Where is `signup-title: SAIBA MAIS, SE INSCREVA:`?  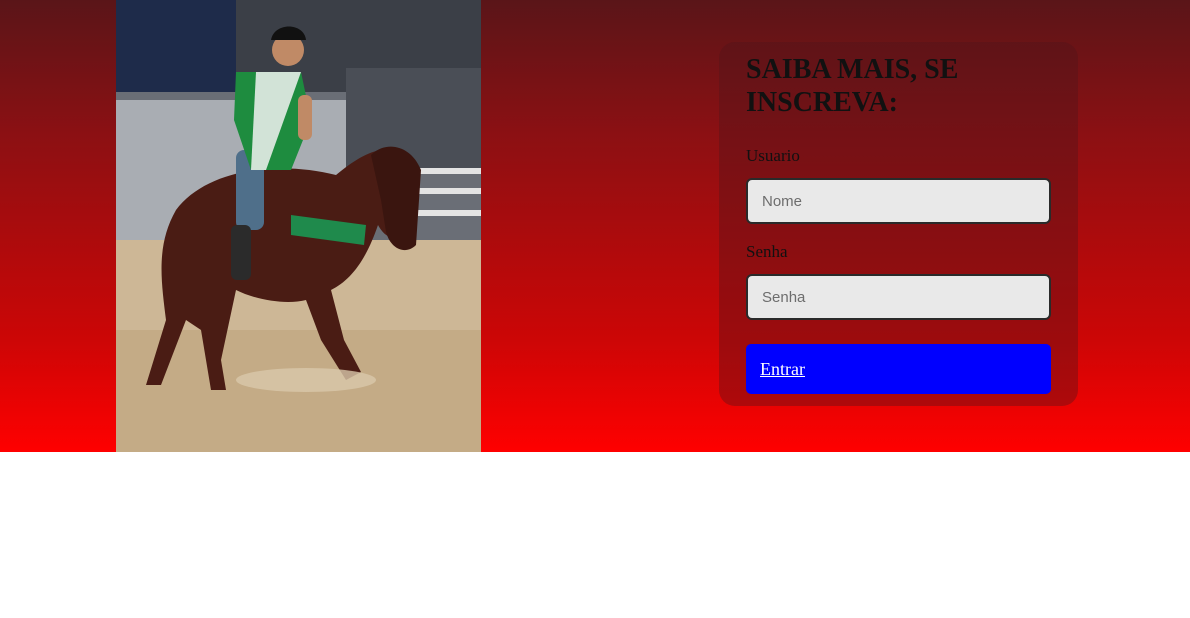
signup-title: SAIBA MAIS, SE INSCREVA: is located at coordinates (852, 86).